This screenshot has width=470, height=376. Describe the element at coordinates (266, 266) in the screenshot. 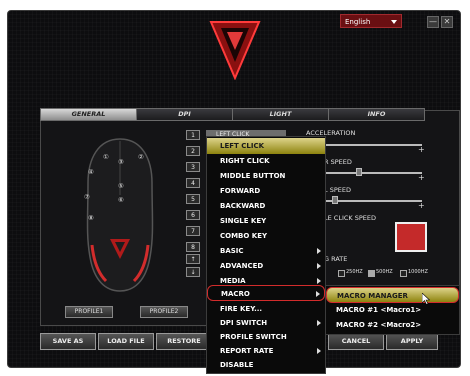

I see `menu-item-advanced: ADVANCED` at that location.